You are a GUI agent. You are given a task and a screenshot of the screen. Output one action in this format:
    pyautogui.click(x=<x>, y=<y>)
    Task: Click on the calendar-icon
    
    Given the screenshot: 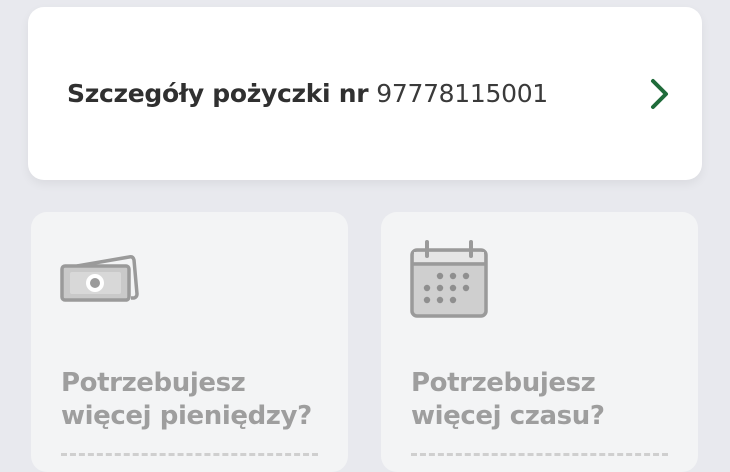 What is the action you would take?
    pyautogui.click(x=449, y=279)
    